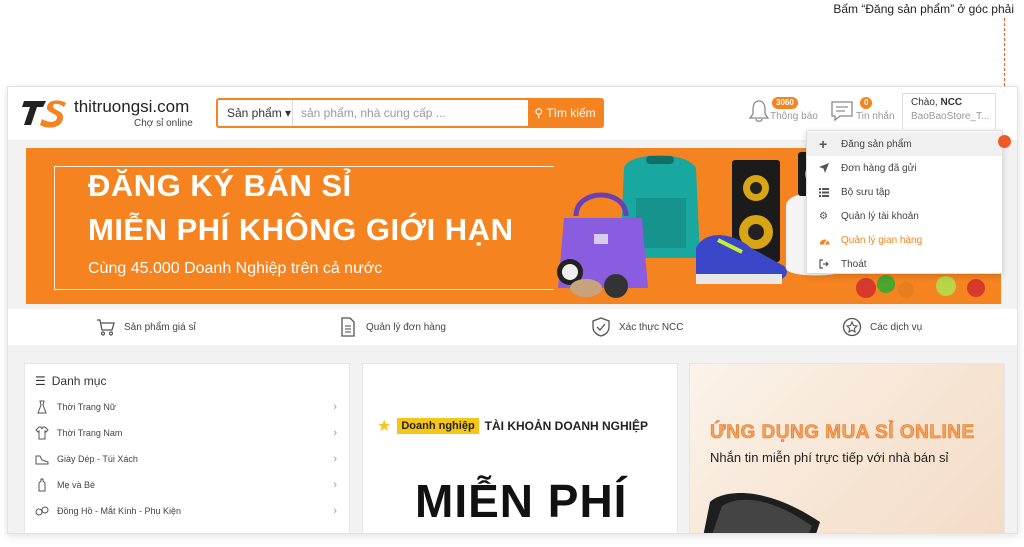 The width and height of the screenshot is (1024, 547). What do you see at coordinates (220, 185) in the screenshot?
I see `banner-headline-1: ĐĂNG KÝ BÁN SỈ` at bounding box center [220, 185].